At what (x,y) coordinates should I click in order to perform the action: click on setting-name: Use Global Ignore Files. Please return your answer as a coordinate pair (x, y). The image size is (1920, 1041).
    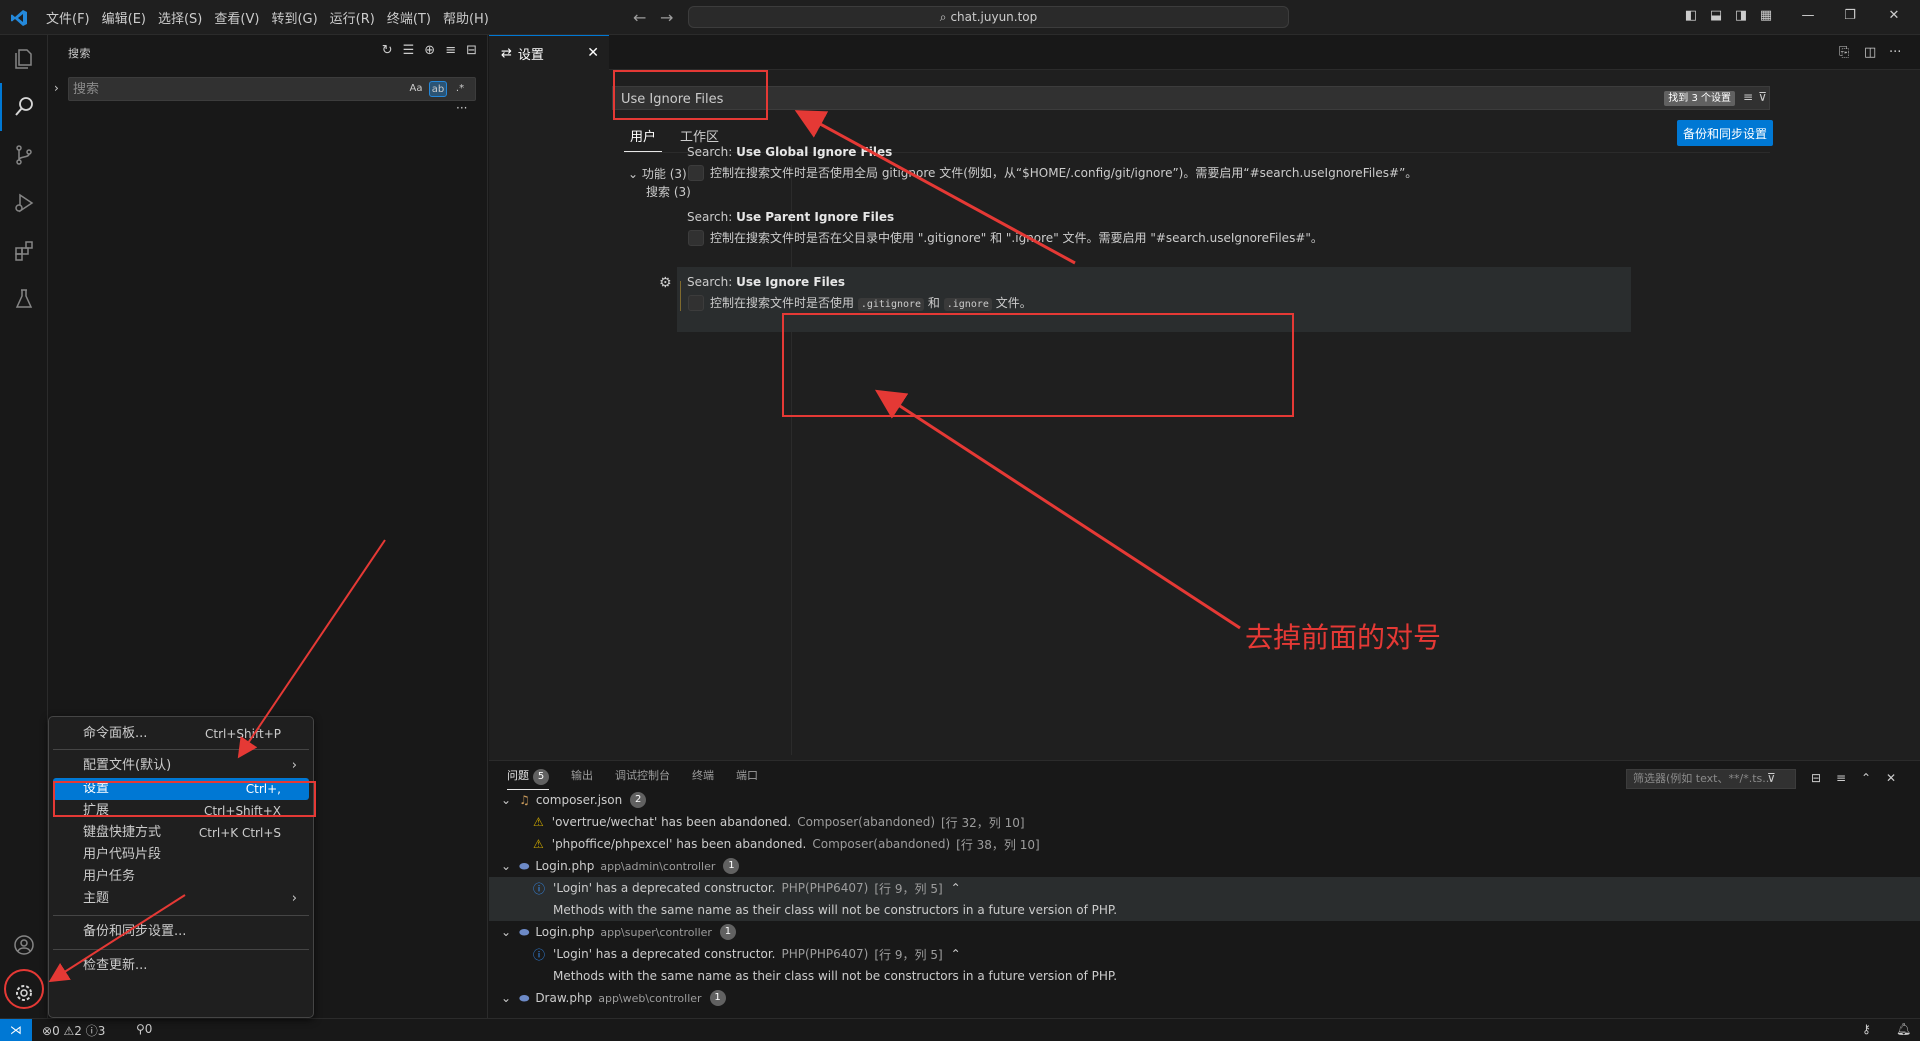
    Looking at the image, I should click on (814, 152).